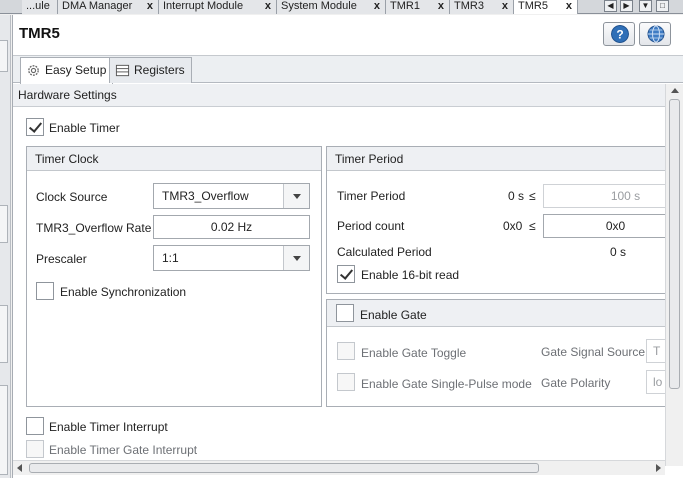 The image size is (683, 478). I want to click on adjacent-panel-edge, so click(5, 246).